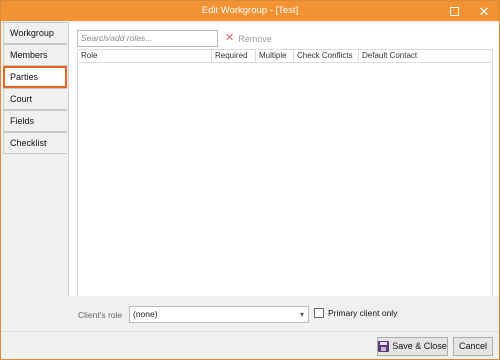 This screenshot has height=360, width=500. I want to click on title-bar: Edit Workgroup - [Test] ✕, so click(250, 11).